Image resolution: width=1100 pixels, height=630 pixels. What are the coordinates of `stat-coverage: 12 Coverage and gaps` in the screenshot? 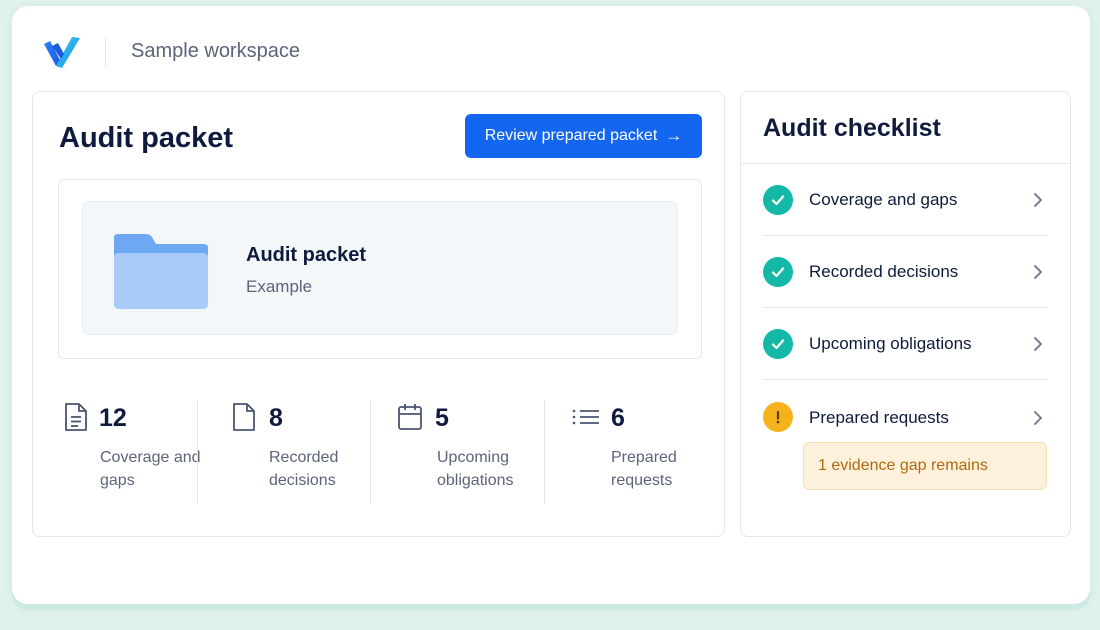 It's located at (138, 452).